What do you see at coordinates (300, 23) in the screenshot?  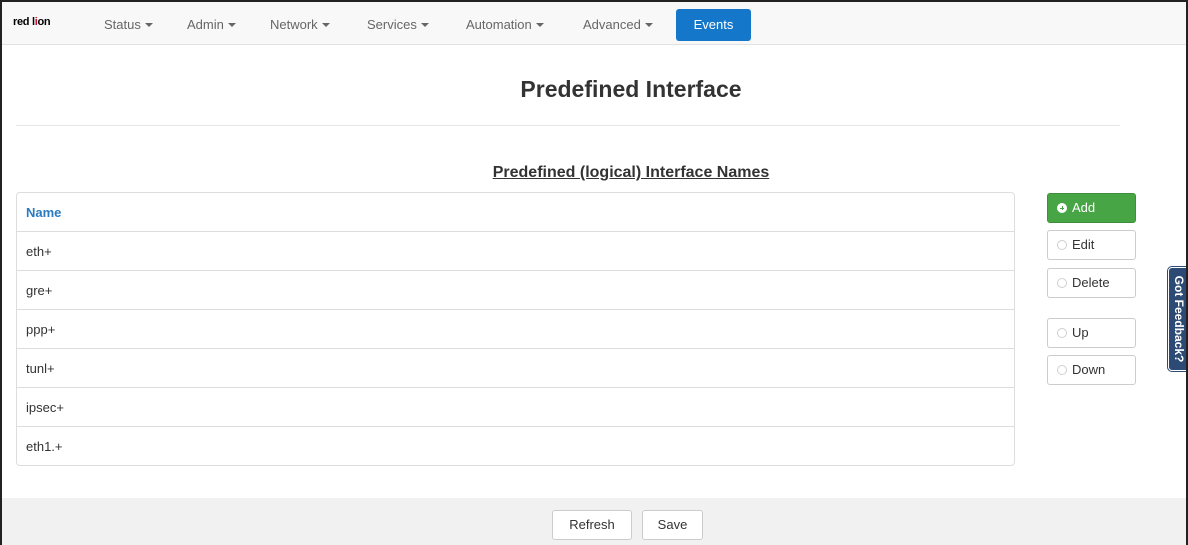 I see `nav-network: Network` at bounding box center [300, 23].